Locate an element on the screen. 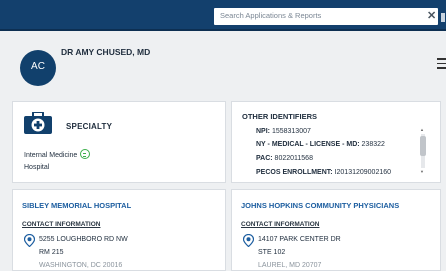  address-line: 14107 PARK CENTER DR is located at coordinates (299, 239).